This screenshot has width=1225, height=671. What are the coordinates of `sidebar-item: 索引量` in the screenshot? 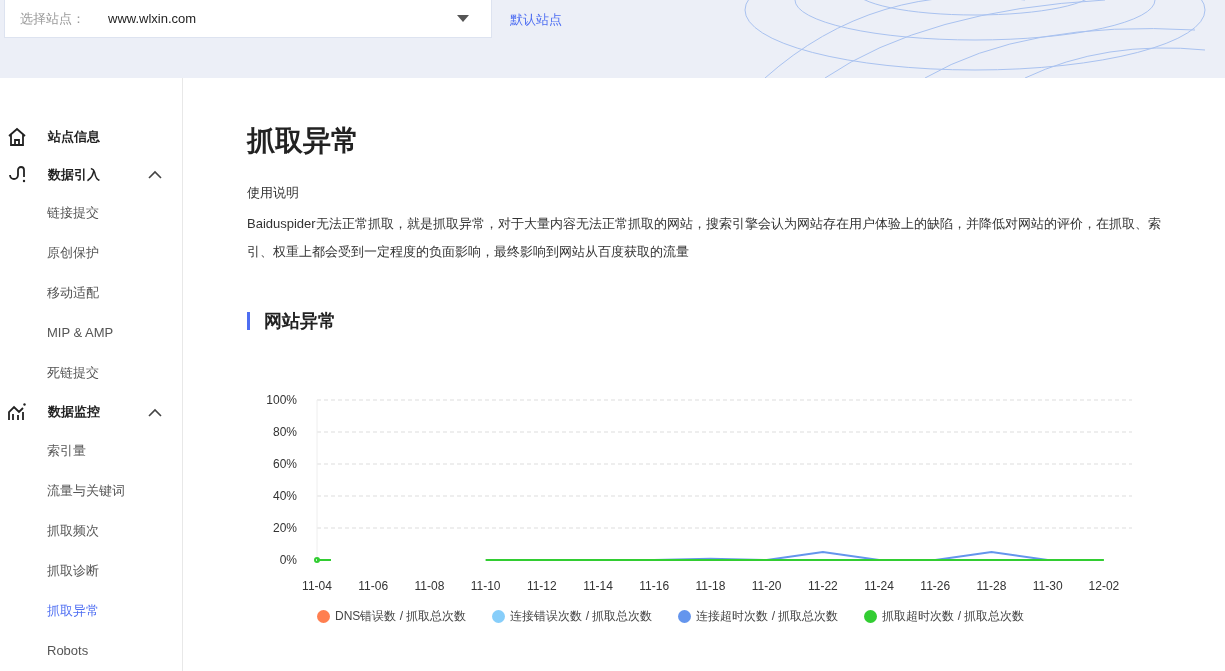 It's located at (91, 451).